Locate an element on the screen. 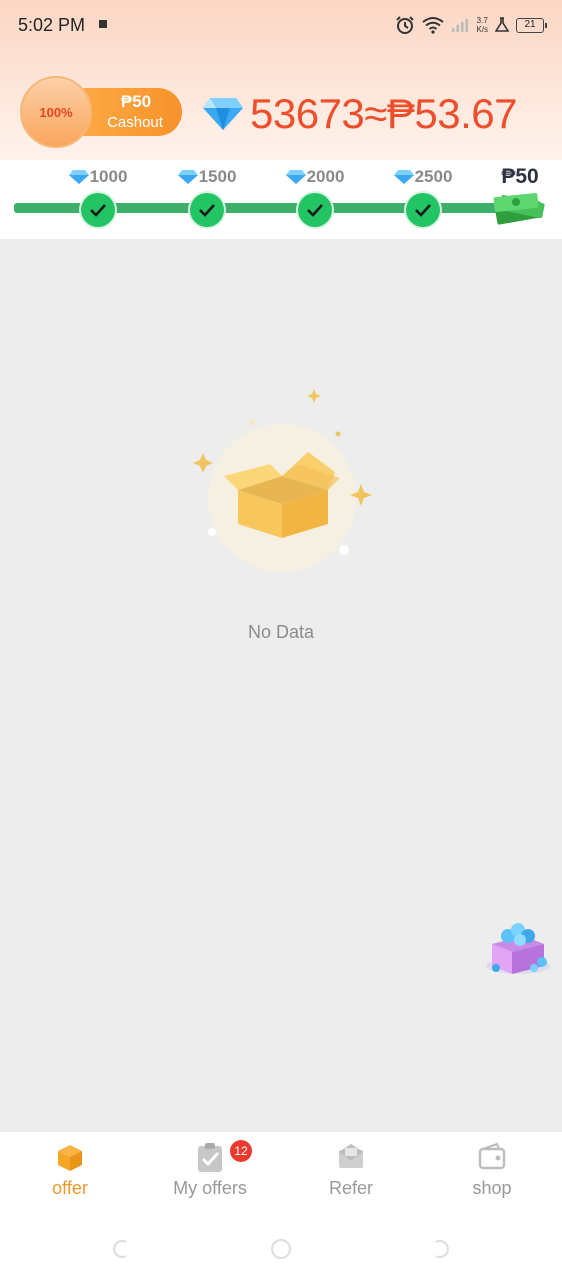 The width and height of the screenshot is (562, 1280). back-icon is located at coordinates (119, 1249).